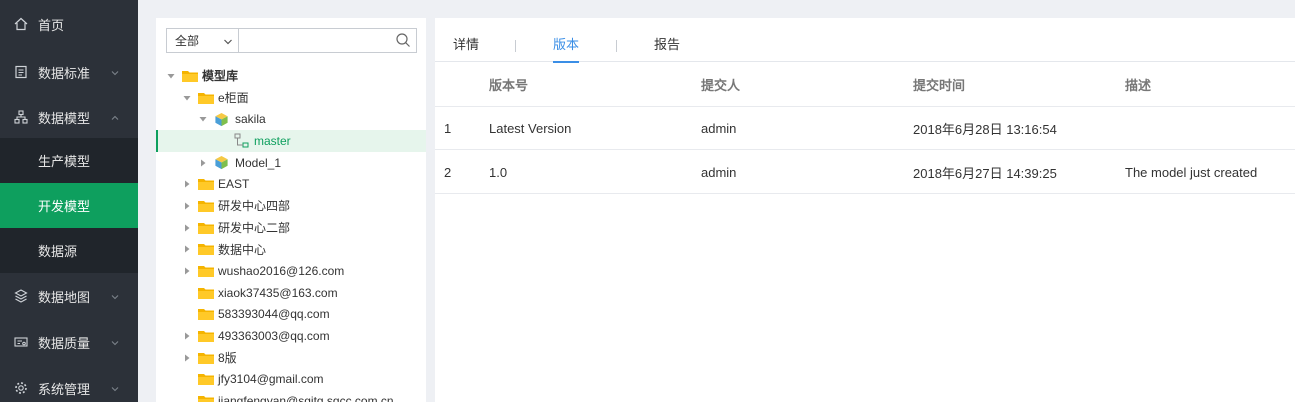 Image resolution: width=1295 pixels, height=402 pixels. Describe the element at coordinates (616, 46) in the screenshot. I see `tab-divider` at that location.